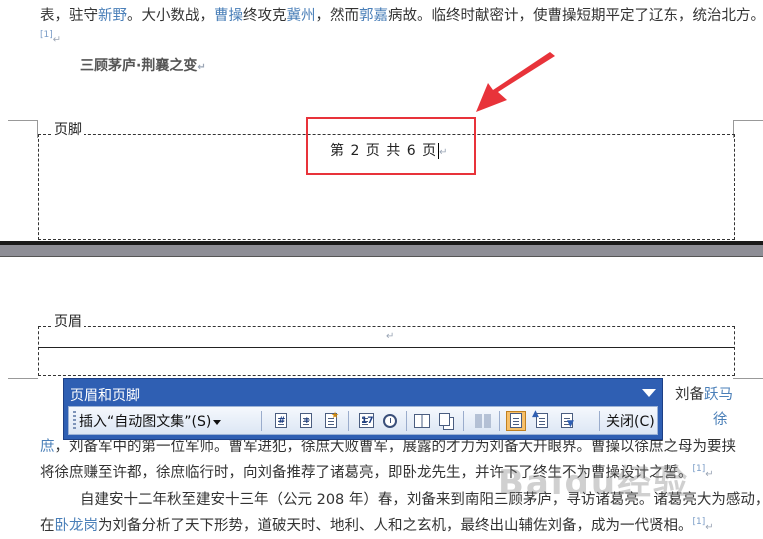 This screenshot has height=539, width=763. I want to click on header-label: 页眉, so click(68, 321).